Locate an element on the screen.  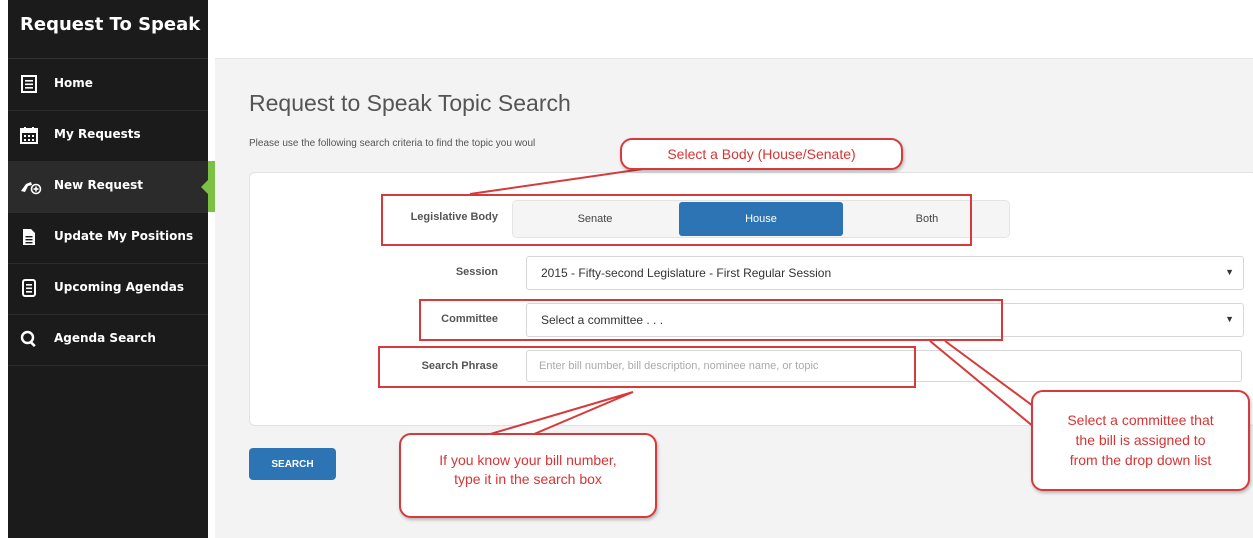
callout-committee-line-2: the bill is assigned to is located at coordinates (1140, 440).